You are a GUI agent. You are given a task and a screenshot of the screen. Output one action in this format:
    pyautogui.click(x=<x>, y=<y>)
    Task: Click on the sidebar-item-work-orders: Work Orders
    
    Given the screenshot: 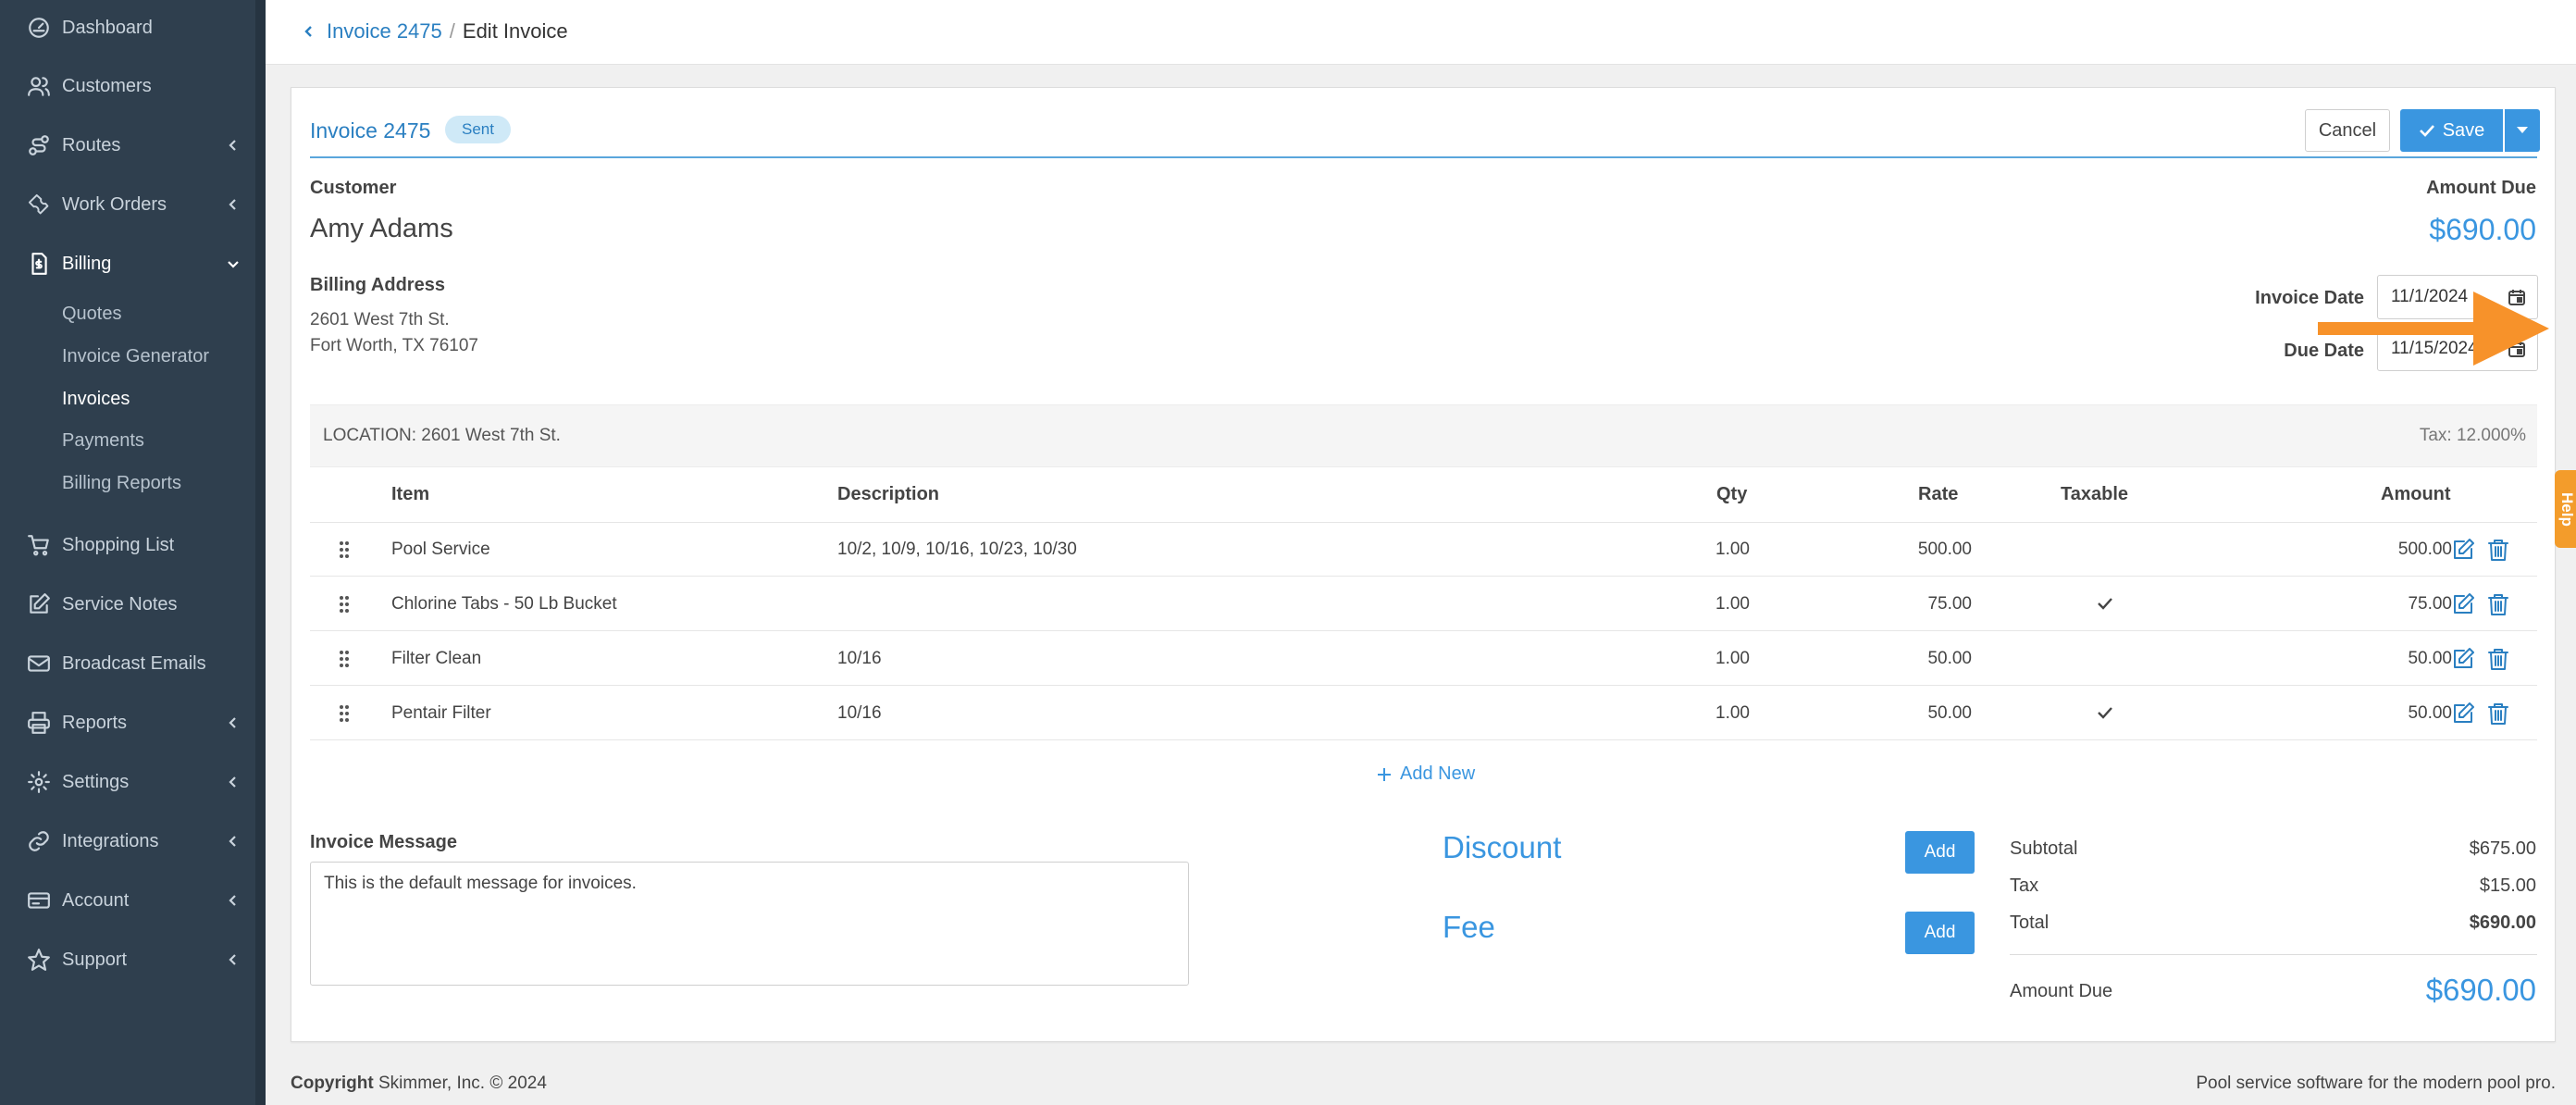 What is the action you would take?
    pyautogui.click(x=128, y=204)
    